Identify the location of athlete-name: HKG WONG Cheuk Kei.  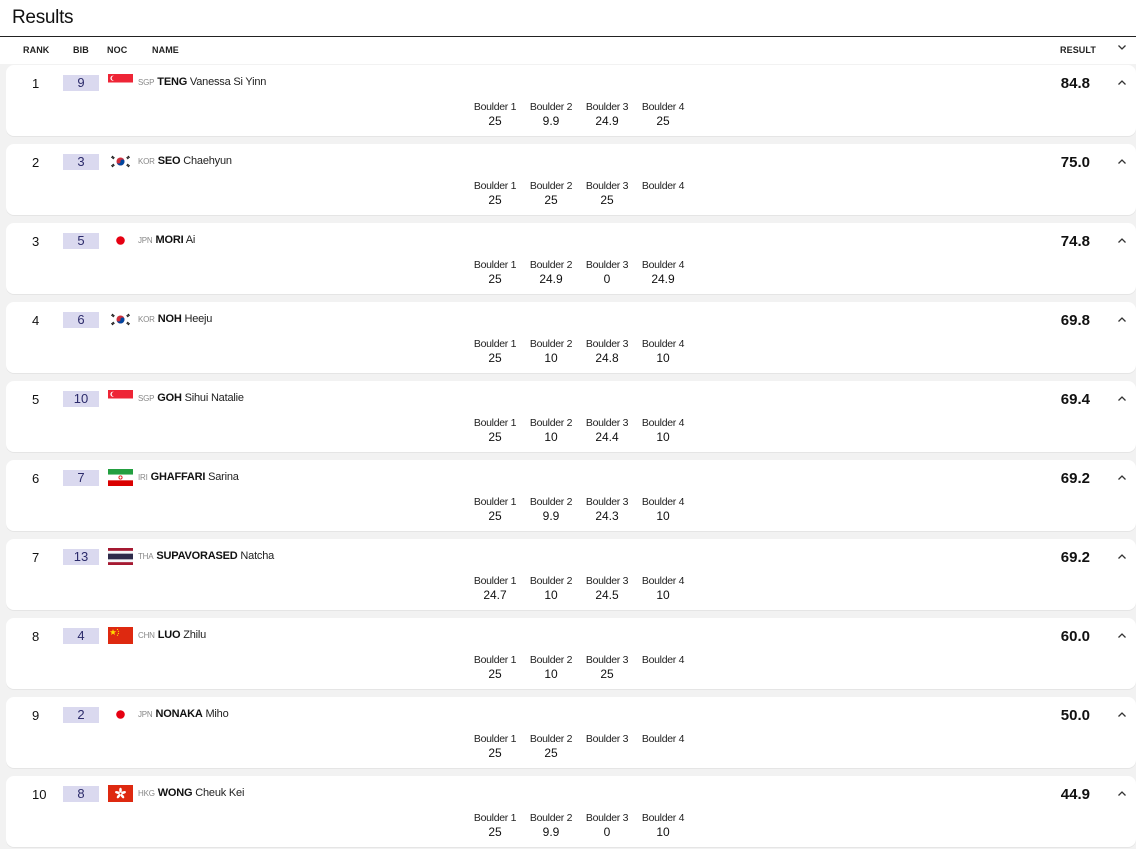
(191, 793).